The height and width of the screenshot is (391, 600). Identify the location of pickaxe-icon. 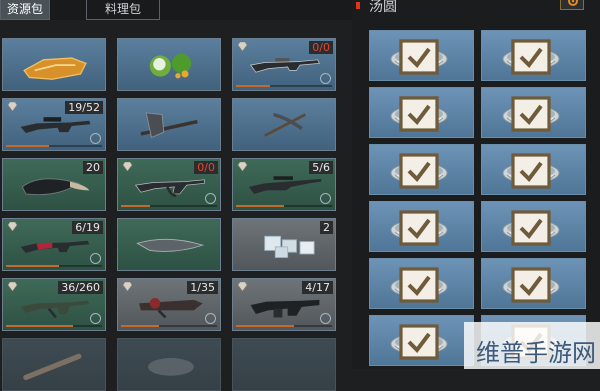
(285, 124).